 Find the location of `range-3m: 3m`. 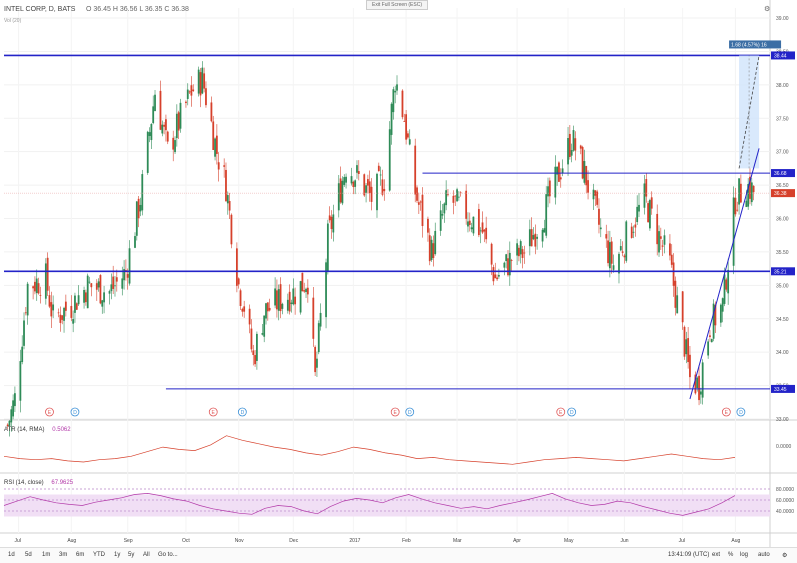

range-3m: 3m is located at coordinates (63, 555).